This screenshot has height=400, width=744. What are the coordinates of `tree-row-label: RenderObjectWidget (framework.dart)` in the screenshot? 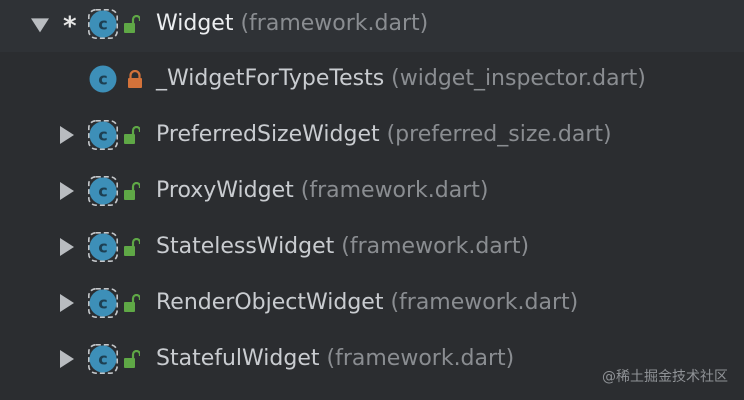 It's located at (367, 303).